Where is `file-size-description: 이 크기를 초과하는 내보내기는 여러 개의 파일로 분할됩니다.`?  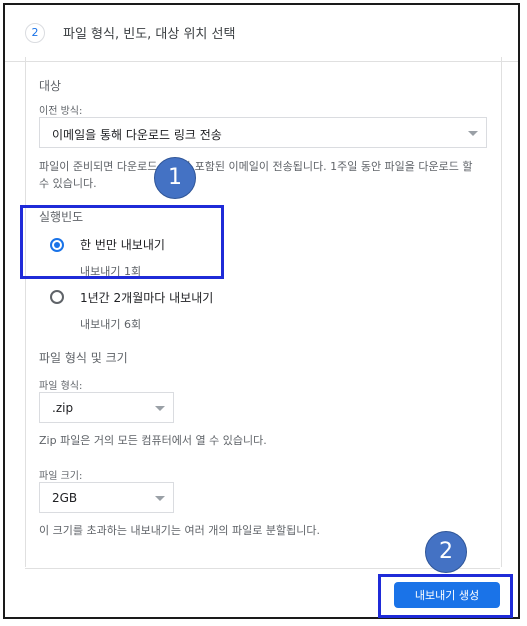 file-size-description: 이 크기를 초과하는 내보내기는 여러 개의 파일로 분할됩니다. is located at coordinates (179, 530).